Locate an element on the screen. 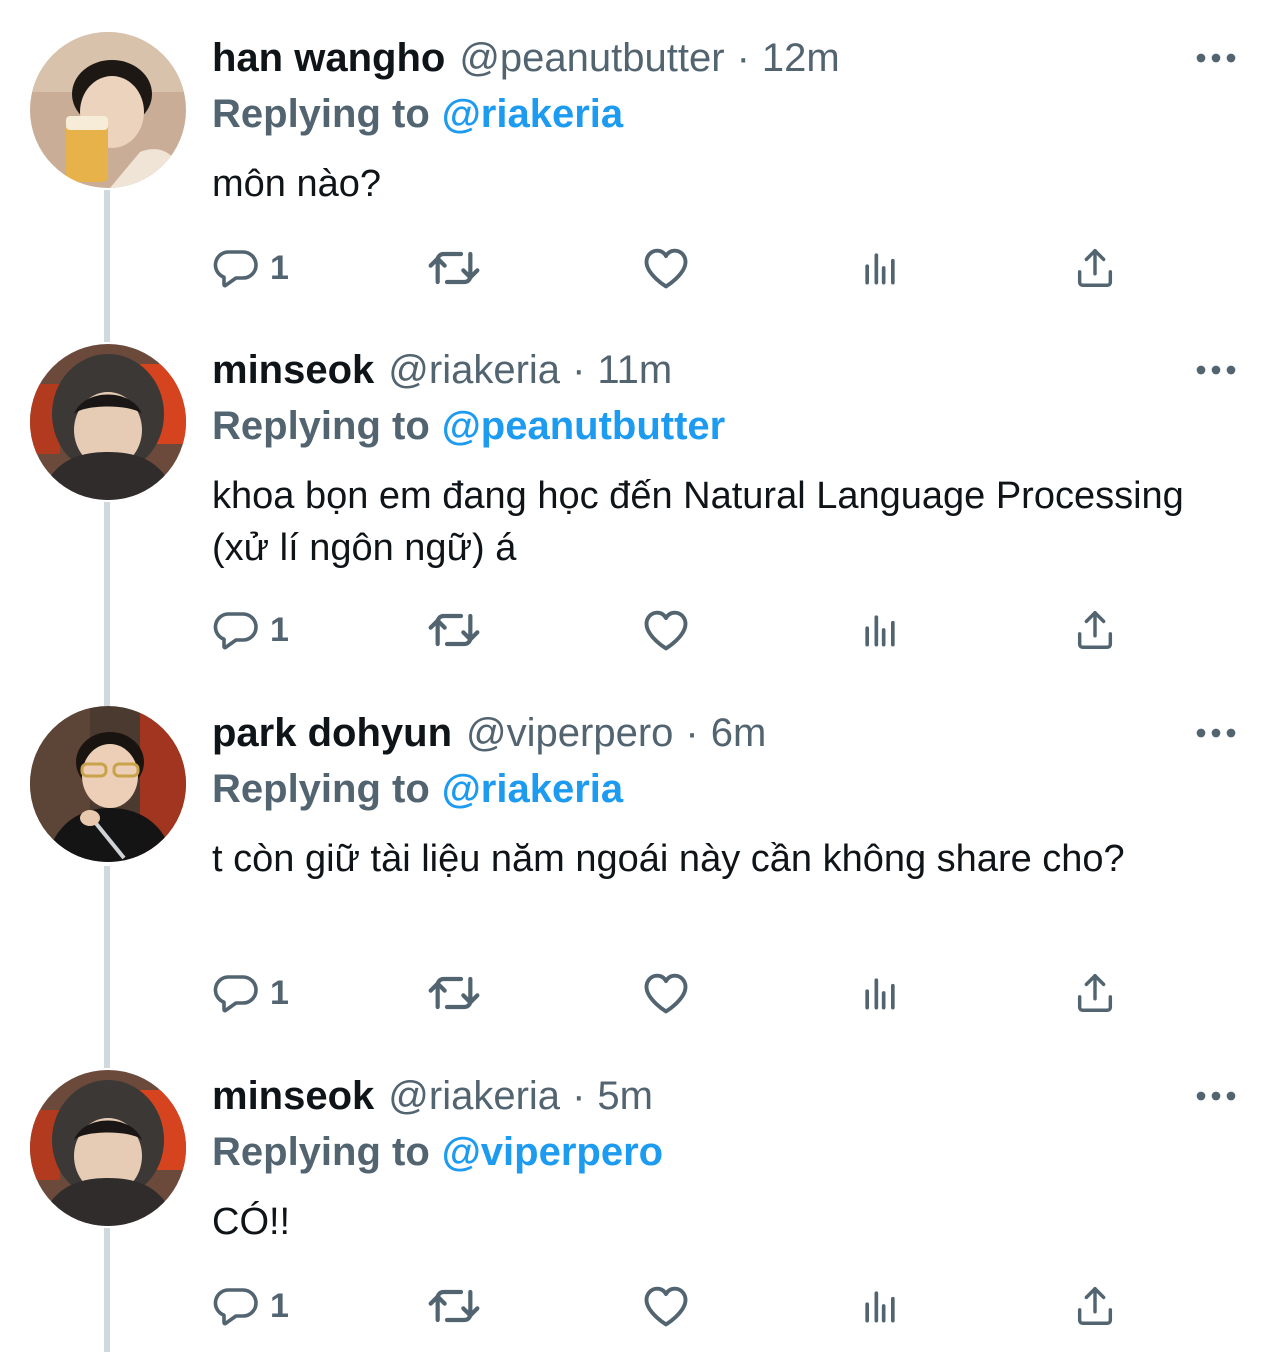 This screenshot has width=1284, height=1352. timestamp: 11m is located at coordinates (634, 370).